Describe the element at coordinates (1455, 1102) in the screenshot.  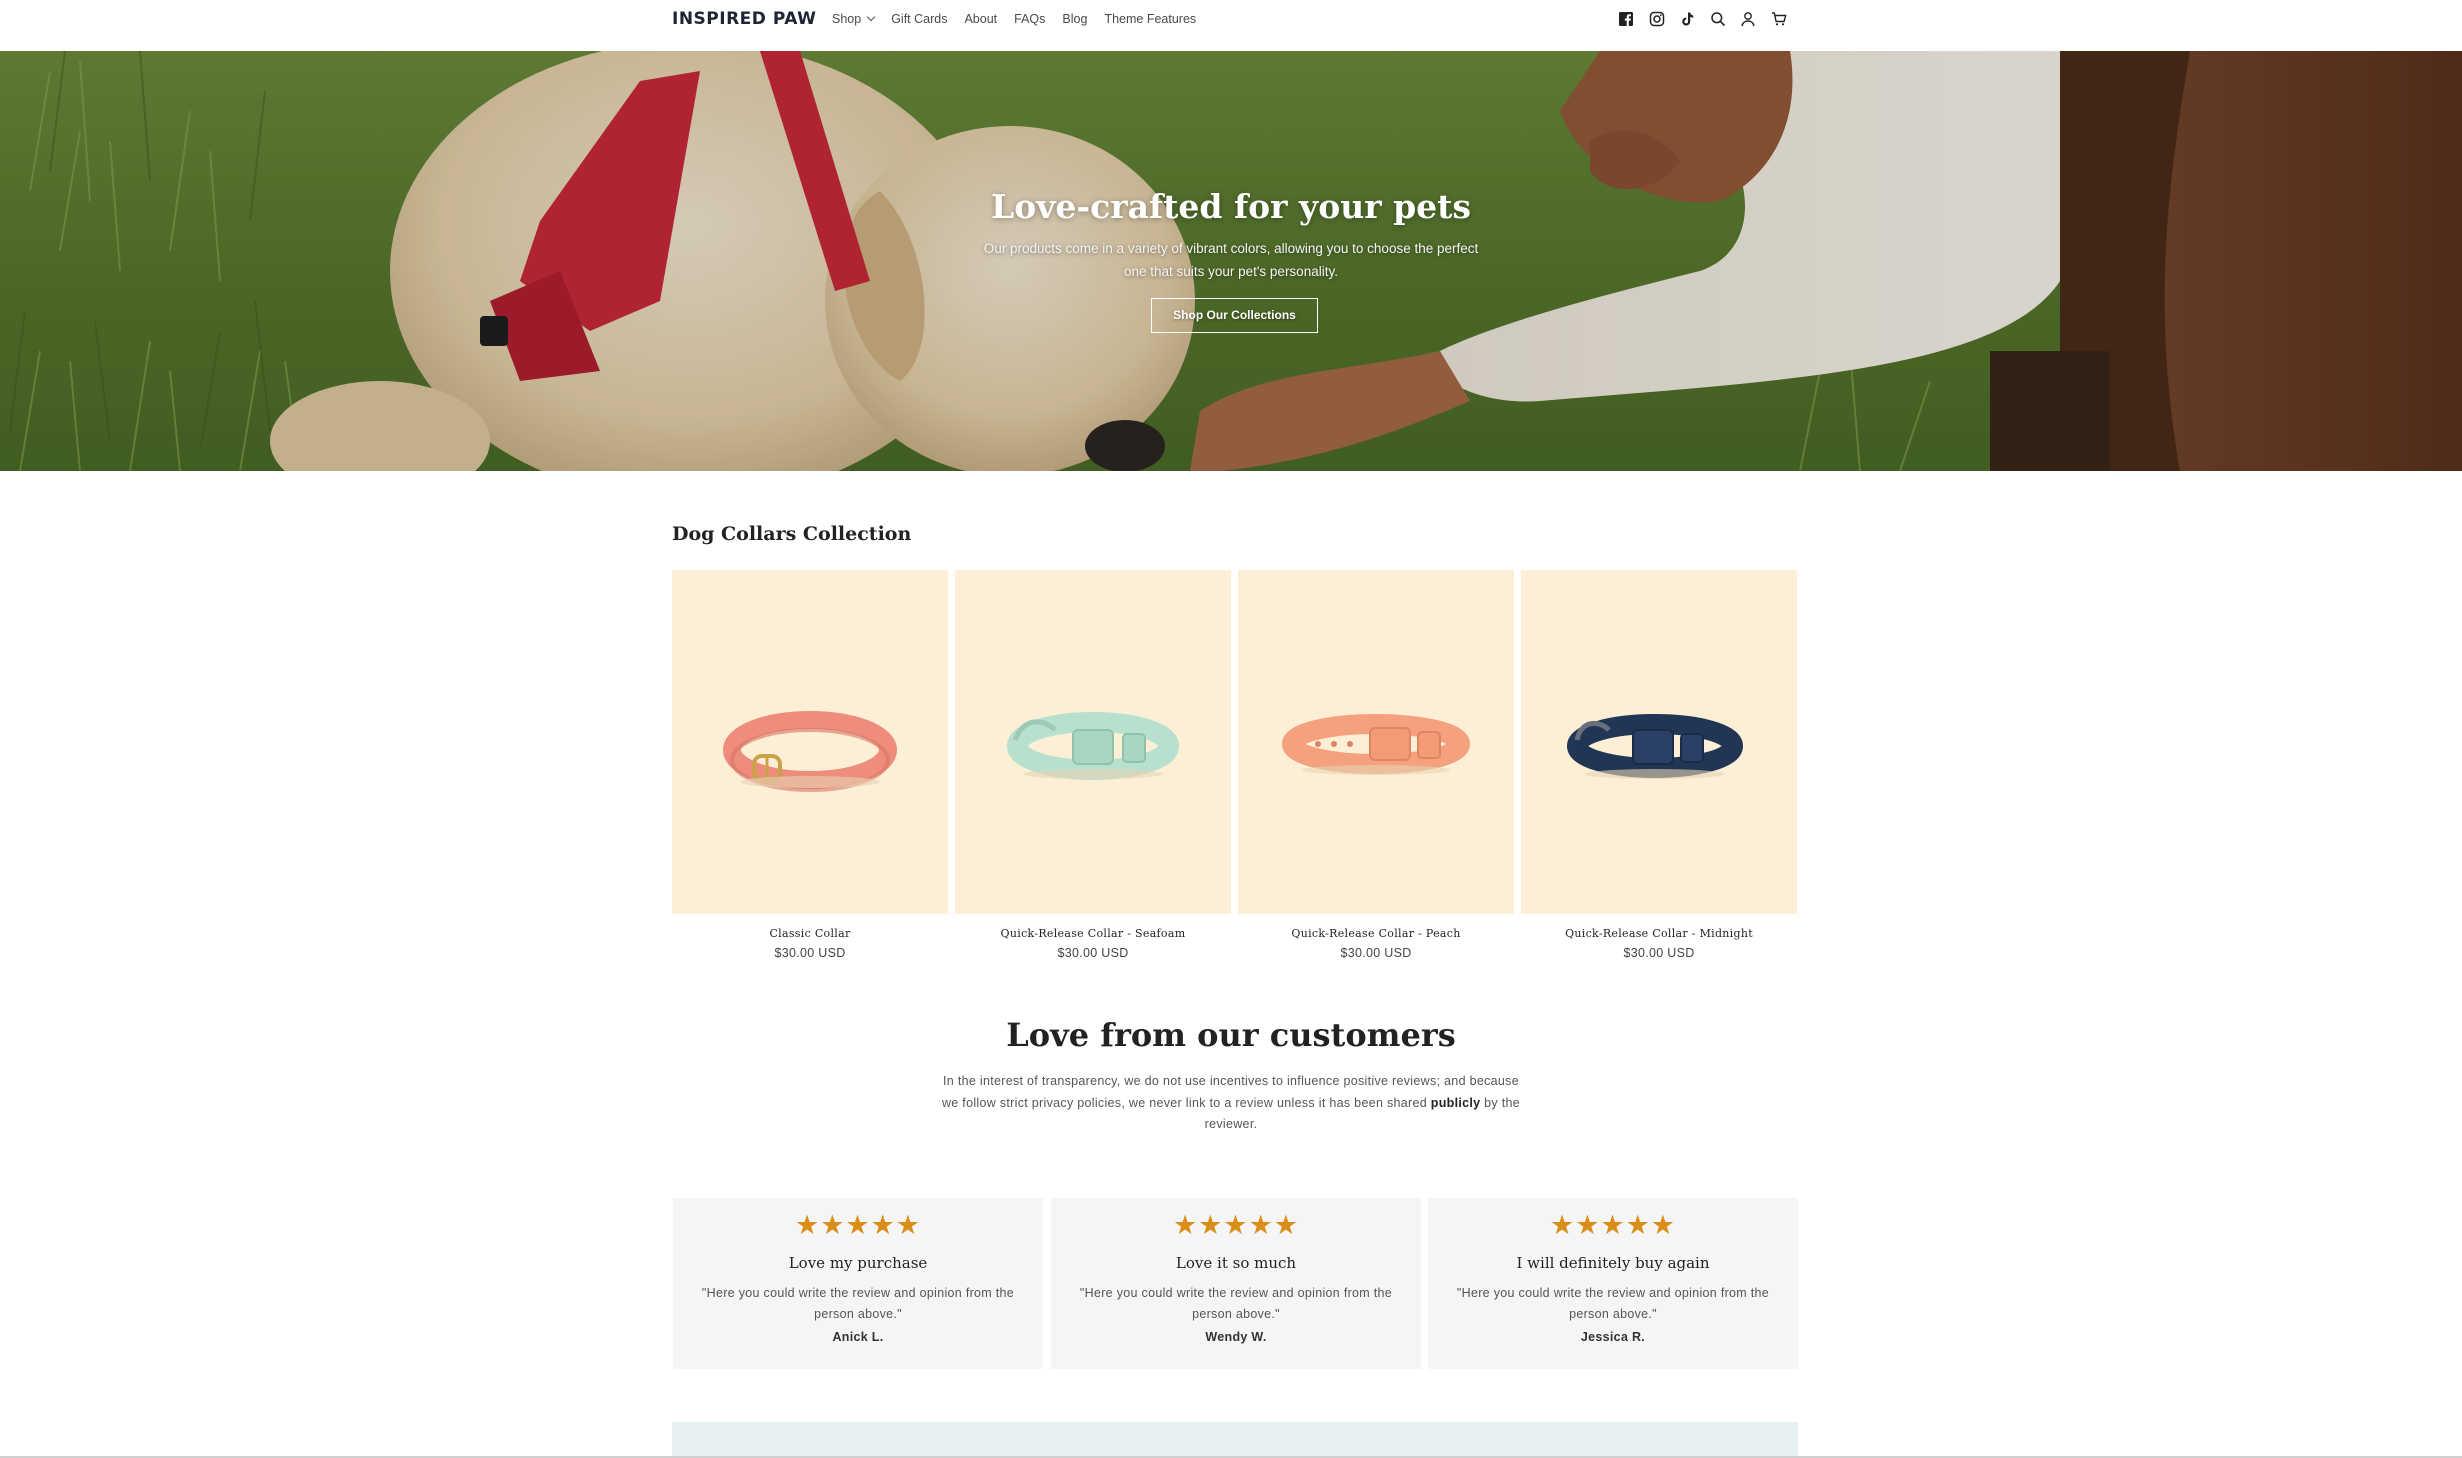
I see `reviews-intro-bold: publicly` at that location.